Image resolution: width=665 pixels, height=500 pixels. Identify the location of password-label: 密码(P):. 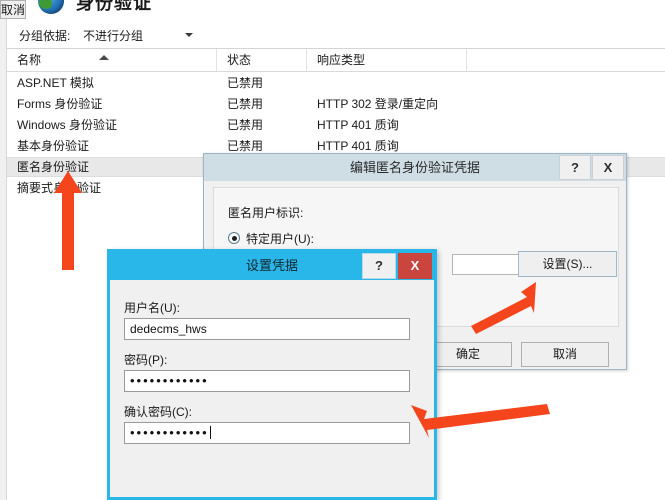
(146, 360).